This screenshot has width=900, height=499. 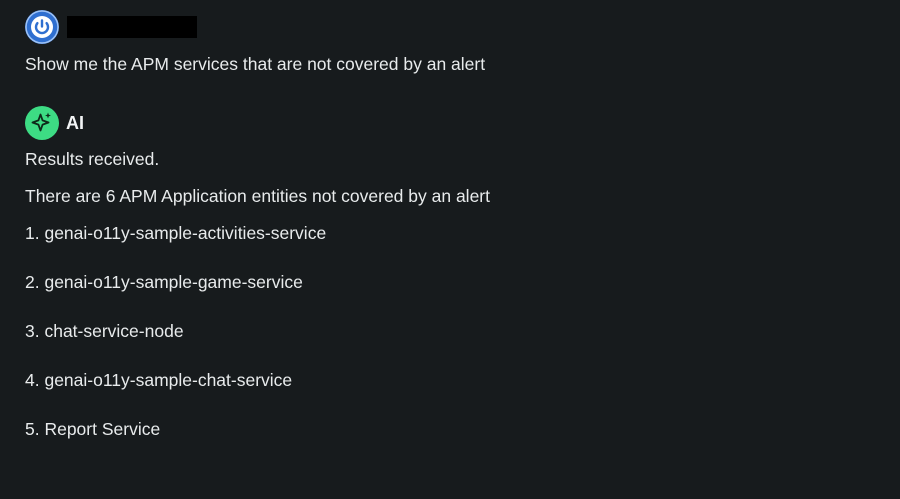 What do you see at coordinates (75, 122) in the screenshot?
I see `ai-sender-name: AI` at bounding box center [75, 122].